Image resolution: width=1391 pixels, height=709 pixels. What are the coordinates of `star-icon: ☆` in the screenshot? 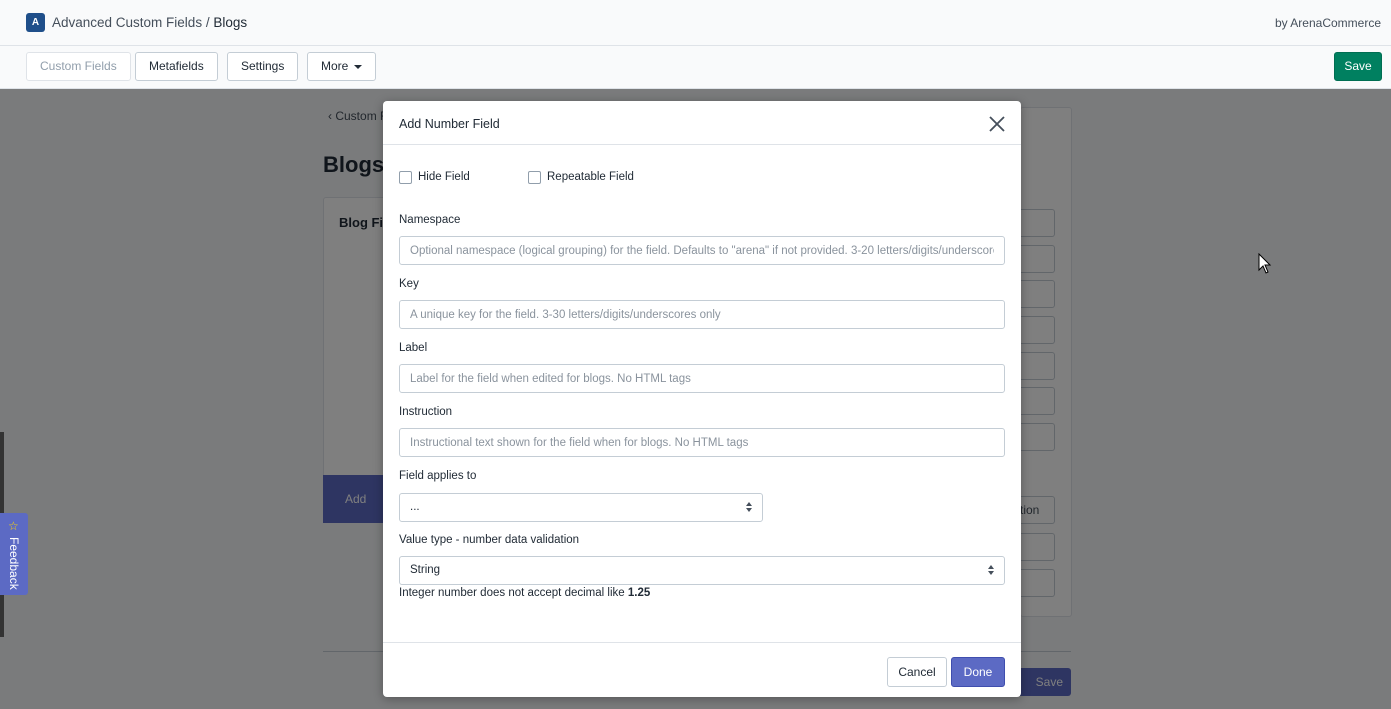 It's located at (13, 526).